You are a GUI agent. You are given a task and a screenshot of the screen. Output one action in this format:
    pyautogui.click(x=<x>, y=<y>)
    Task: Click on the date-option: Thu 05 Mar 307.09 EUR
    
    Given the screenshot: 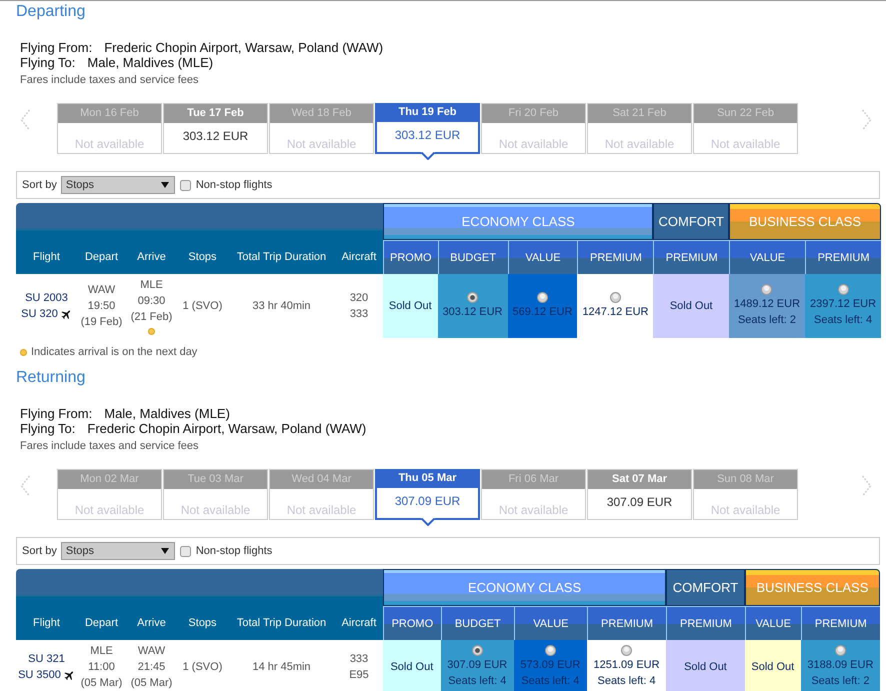 What is the action you would take?
    pyautogui.click(x=427, y=494)
    